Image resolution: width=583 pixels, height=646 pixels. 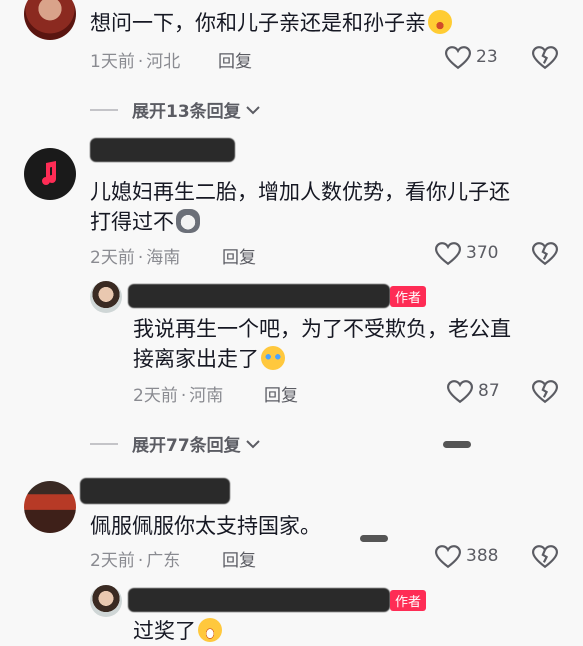 I want to click on crying-emoji-icon, so click(x=273, y=358).